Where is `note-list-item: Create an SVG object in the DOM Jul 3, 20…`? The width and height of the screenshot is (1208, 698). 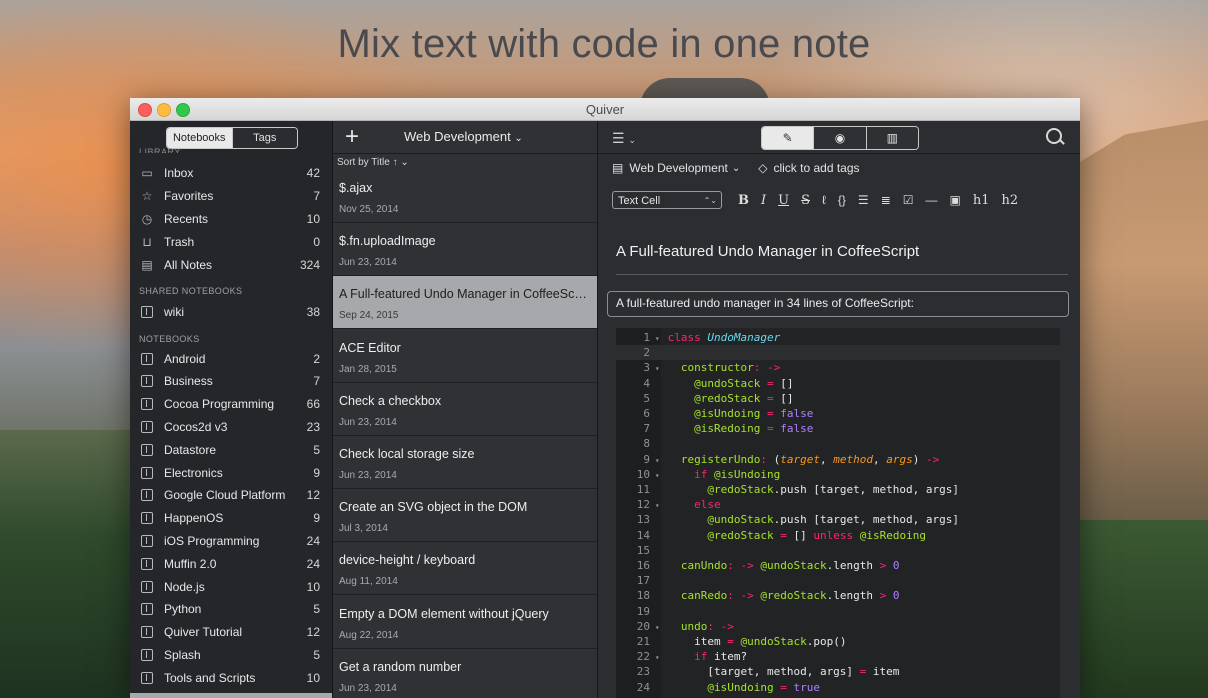 note-list-item: Create an SVG object in the DOM Jul 3, 20… is located at coordinates (465, 516).